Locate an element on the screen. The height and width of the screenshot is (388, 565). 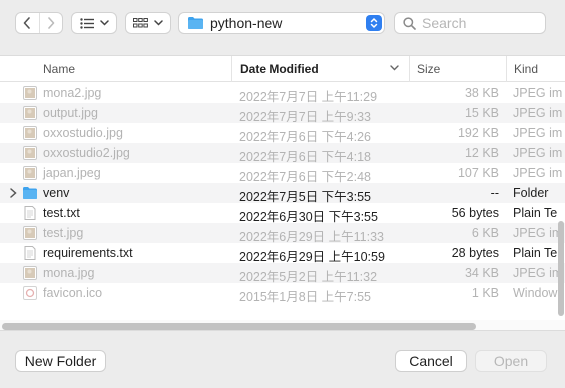
horizontal-scrollbar is located at coordinates (282, 325).